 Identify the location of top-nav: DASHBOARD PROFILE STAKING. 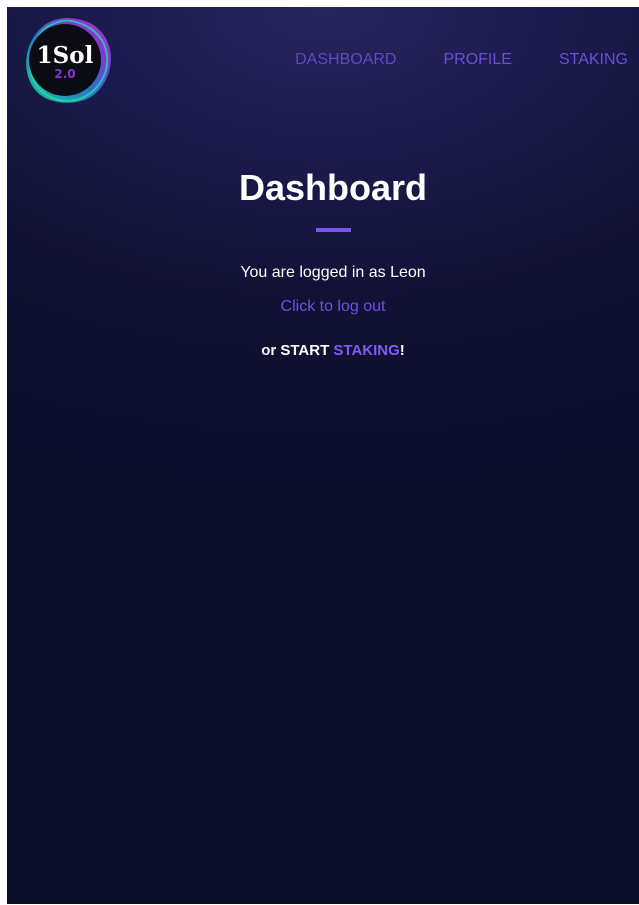
(461, 60).